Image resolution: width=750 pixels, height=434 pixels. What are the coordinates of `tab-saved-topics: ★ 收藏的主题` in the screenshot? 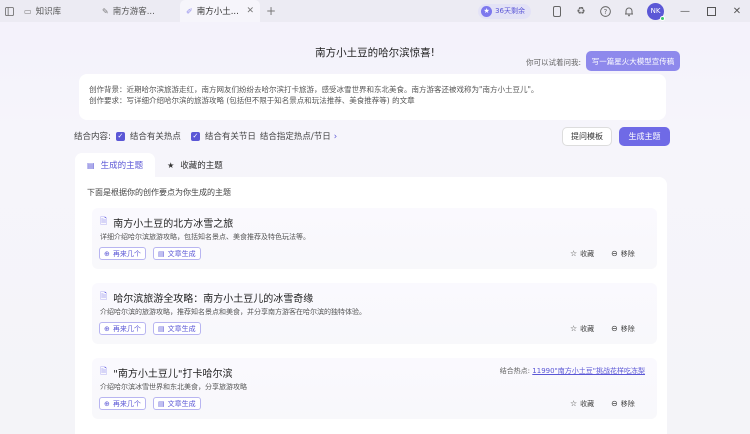 It's located at (195, 165).